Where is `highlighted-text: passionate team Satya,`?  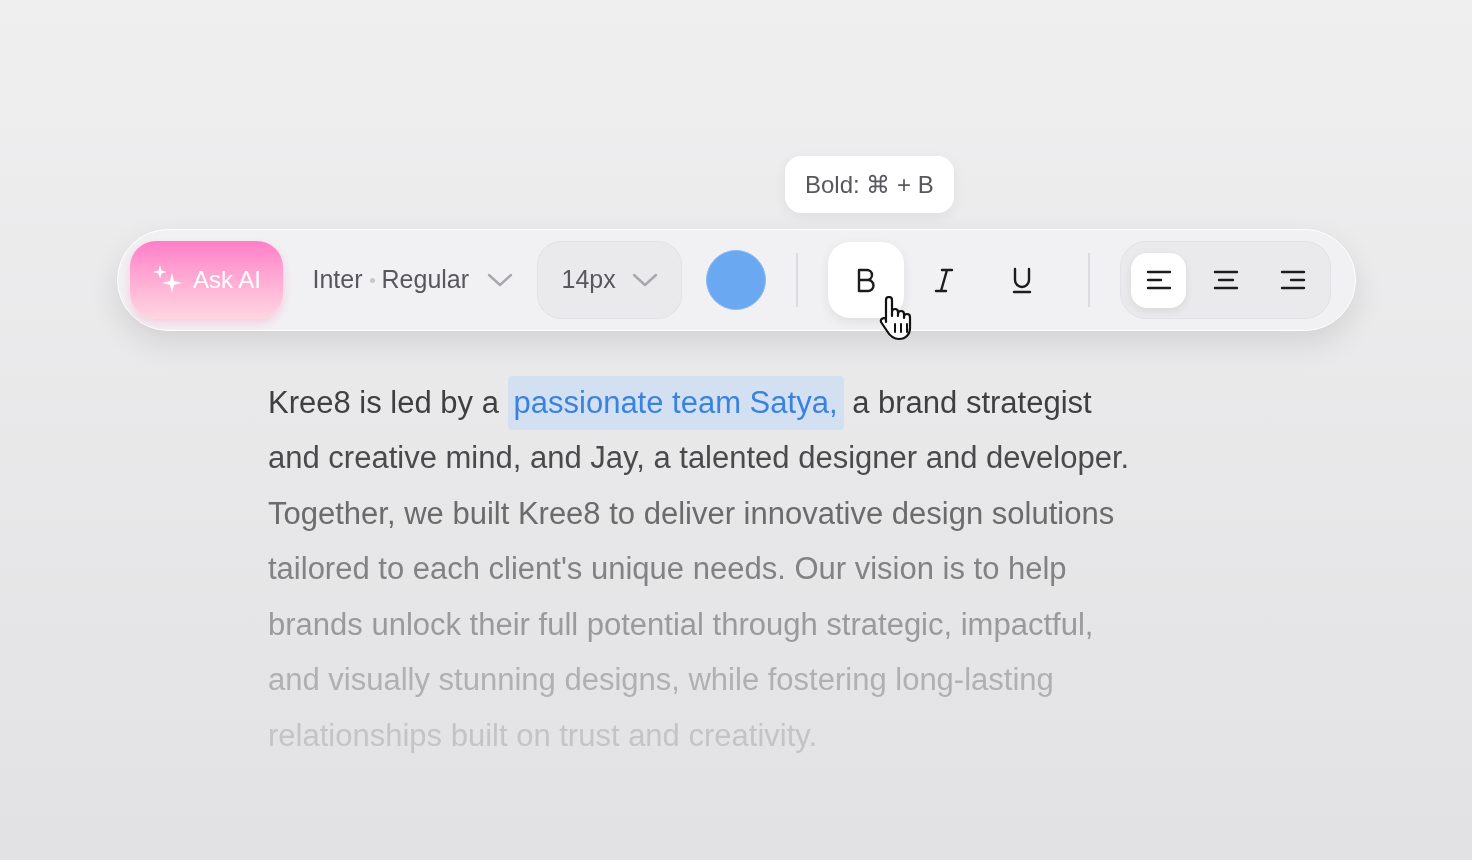 highlighted-text: passionate team Satya, is located at coordinates (675, 402).